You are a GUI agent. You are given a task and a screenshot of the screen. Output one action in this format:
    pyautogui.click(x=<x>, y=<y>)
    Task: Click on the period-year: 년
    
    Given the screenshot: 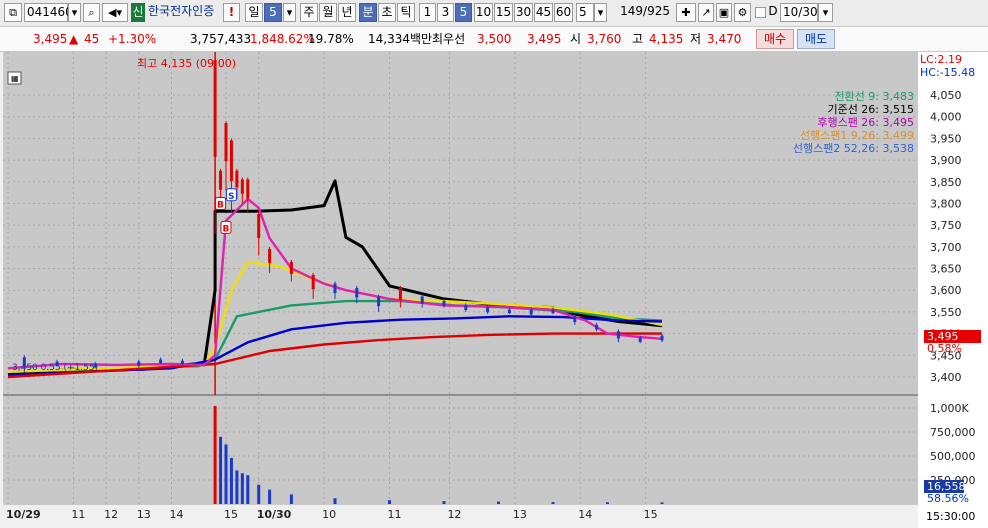 What is the action you would take?
    pyautogui.click(x=347, y=12)
    